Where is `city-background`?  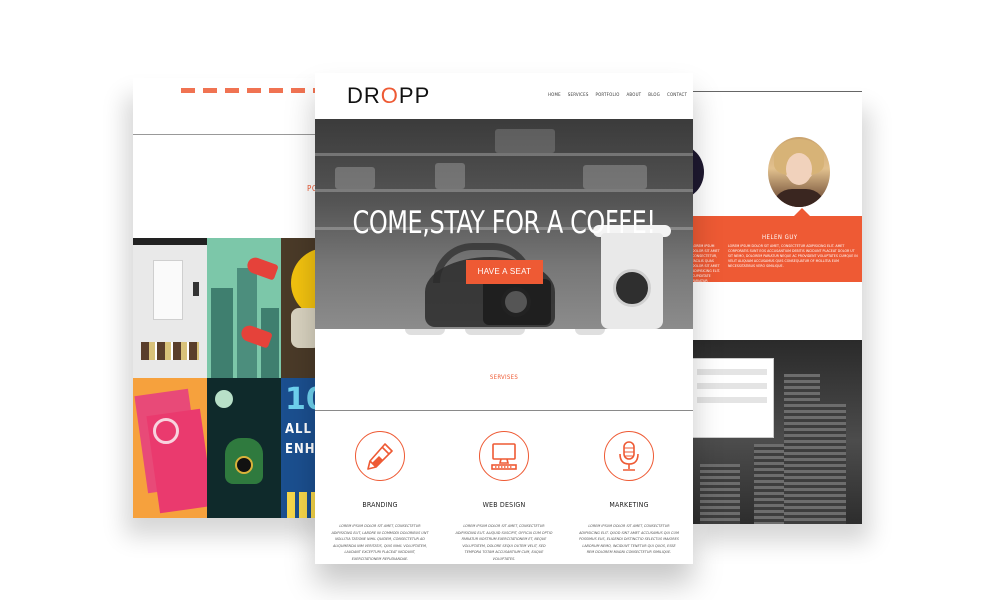 city-background is located at coordinates (776, 432).